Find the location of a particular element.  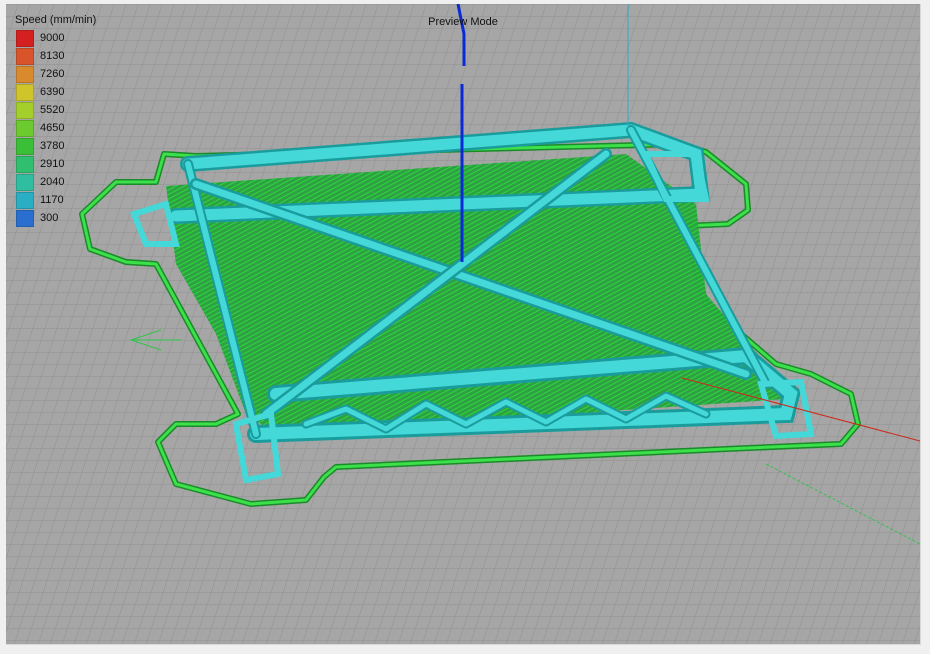

legend-label: 3780 is located at coordinates (52, 146).